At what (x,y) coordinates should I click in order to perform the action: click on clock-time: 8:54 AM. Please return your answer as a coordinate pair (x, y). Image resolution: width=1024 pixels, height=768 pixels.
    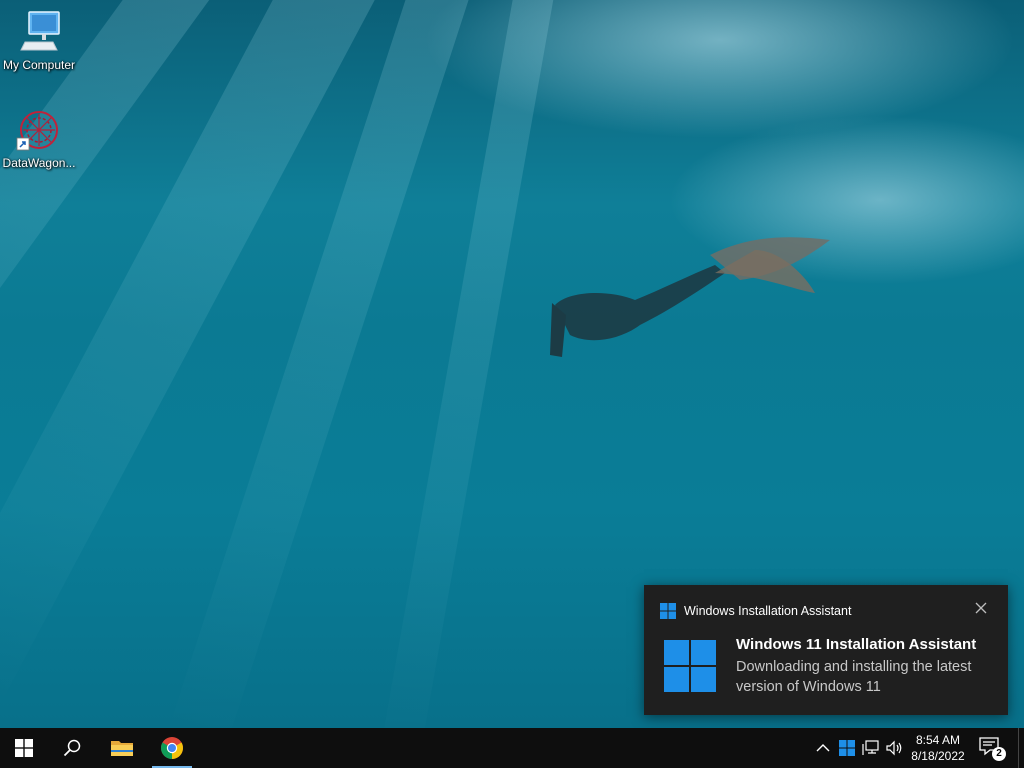
    Looking at the image, I should click on (938, 740).